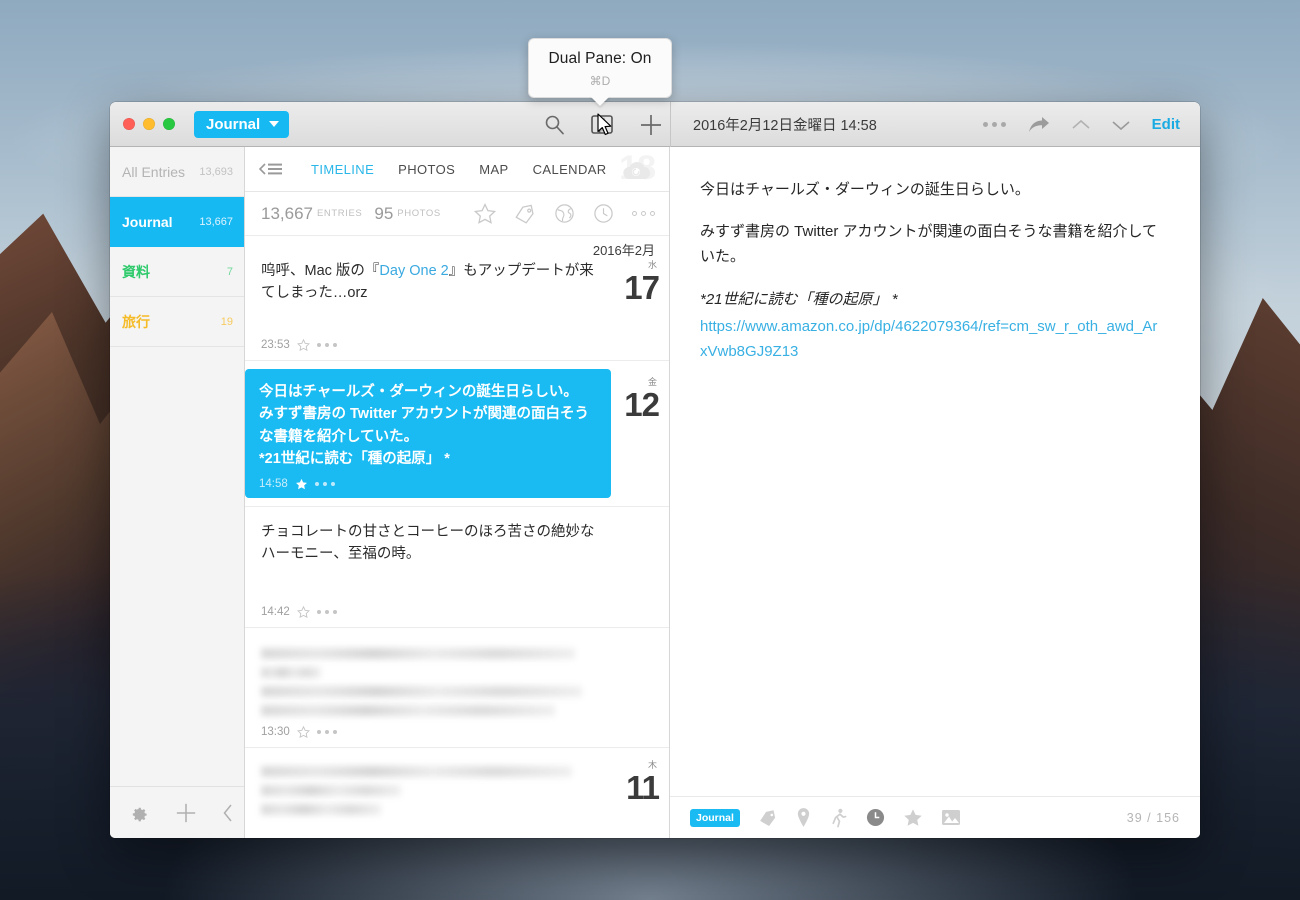 The image size is (1300, 900). I want to click on entry-time: 14:58, so click(273, 483).